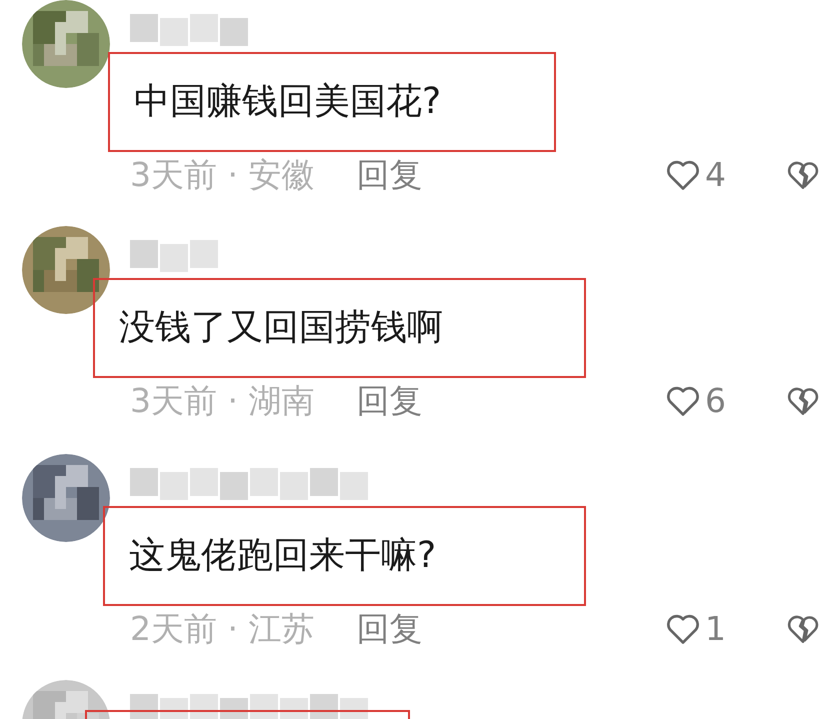  I want to click on comment-text: 中国赚钱回美国花?, so click(288, 102).